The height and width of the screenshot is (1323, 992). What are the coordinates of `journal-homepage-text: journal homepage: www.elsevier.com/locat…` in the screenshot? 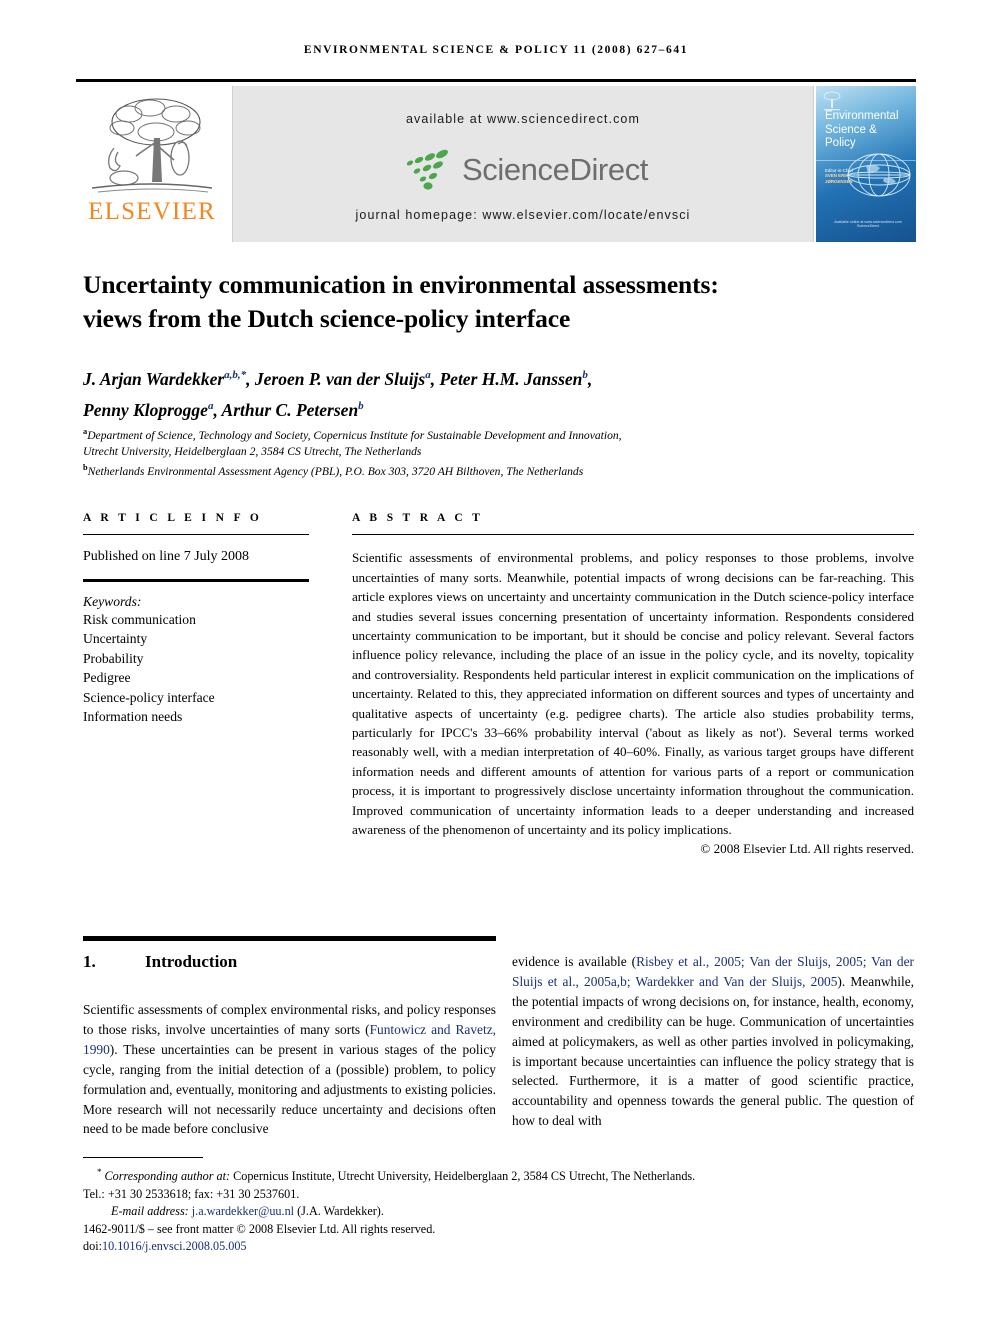 It's located at (523, 215).